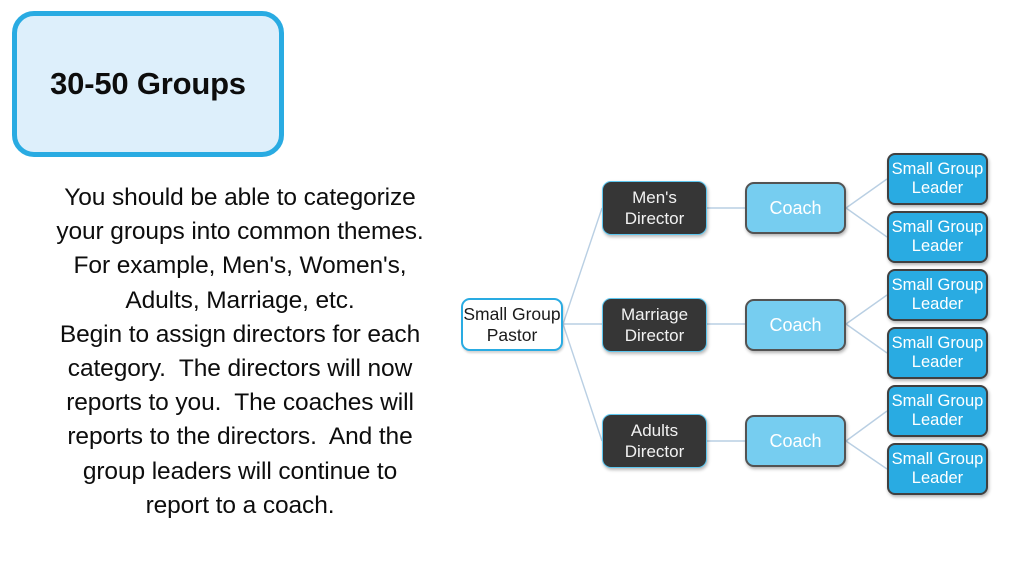  I want to click on node-label-line1: Adults, so click(654, 430).